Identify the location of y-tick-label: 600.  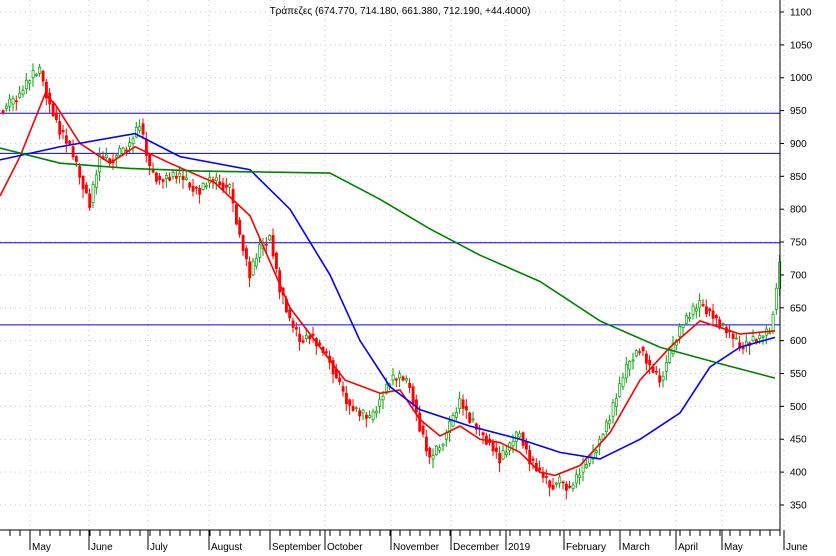
(798, 341).